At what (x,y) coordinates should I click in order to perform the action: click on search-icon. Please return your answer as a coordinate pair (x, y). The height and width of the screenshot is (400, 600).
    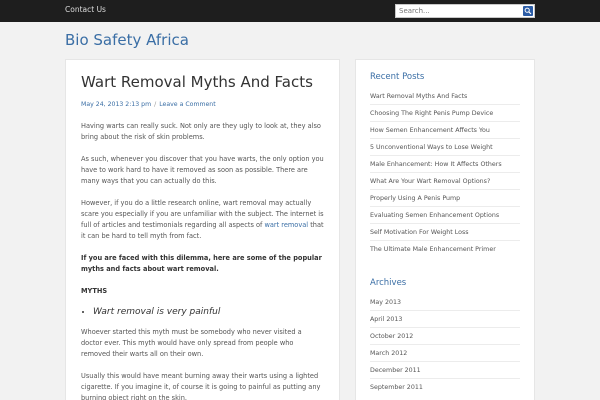
    Looking at the image, I should click on (528, 11).